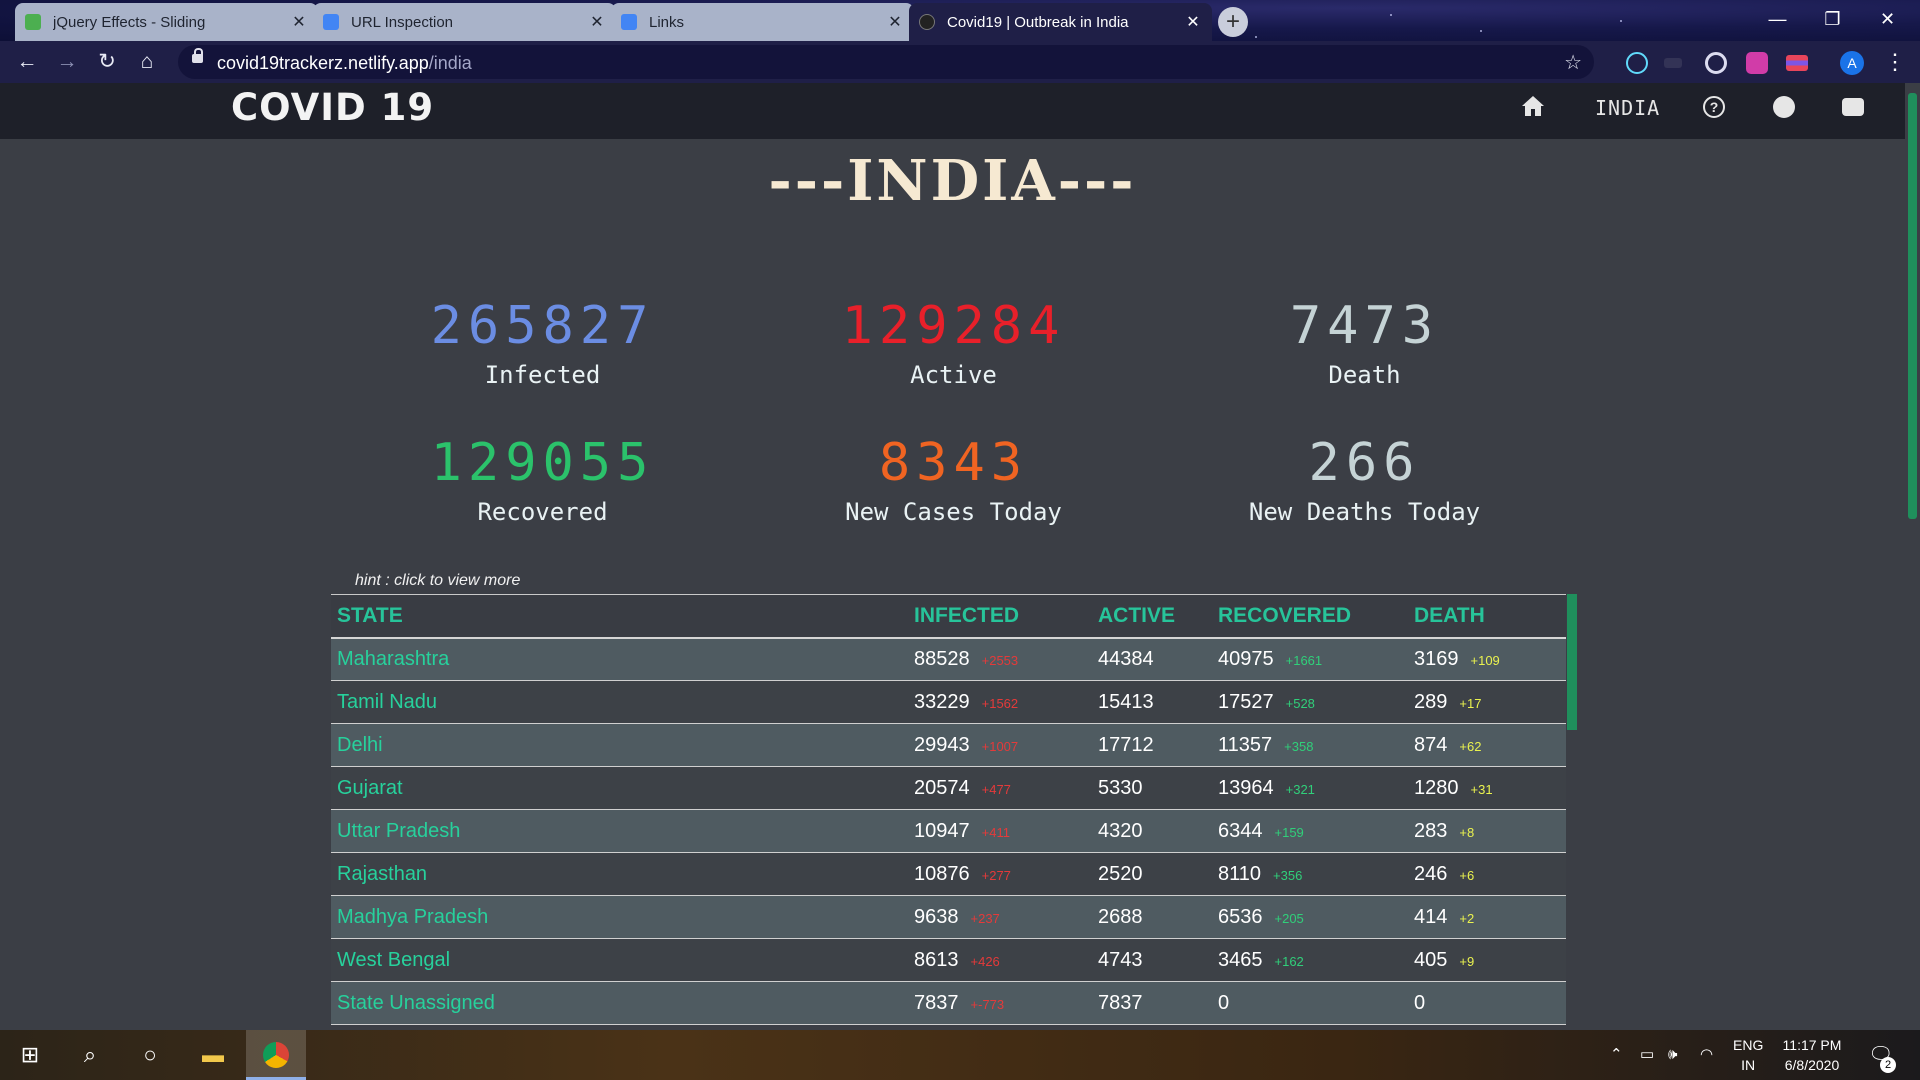 The width and height of the screenshot is (1920, 1080). Describe the element at coordinates (629, 22) in the screenshot. I see `search-console-favicon-icon` at that location.